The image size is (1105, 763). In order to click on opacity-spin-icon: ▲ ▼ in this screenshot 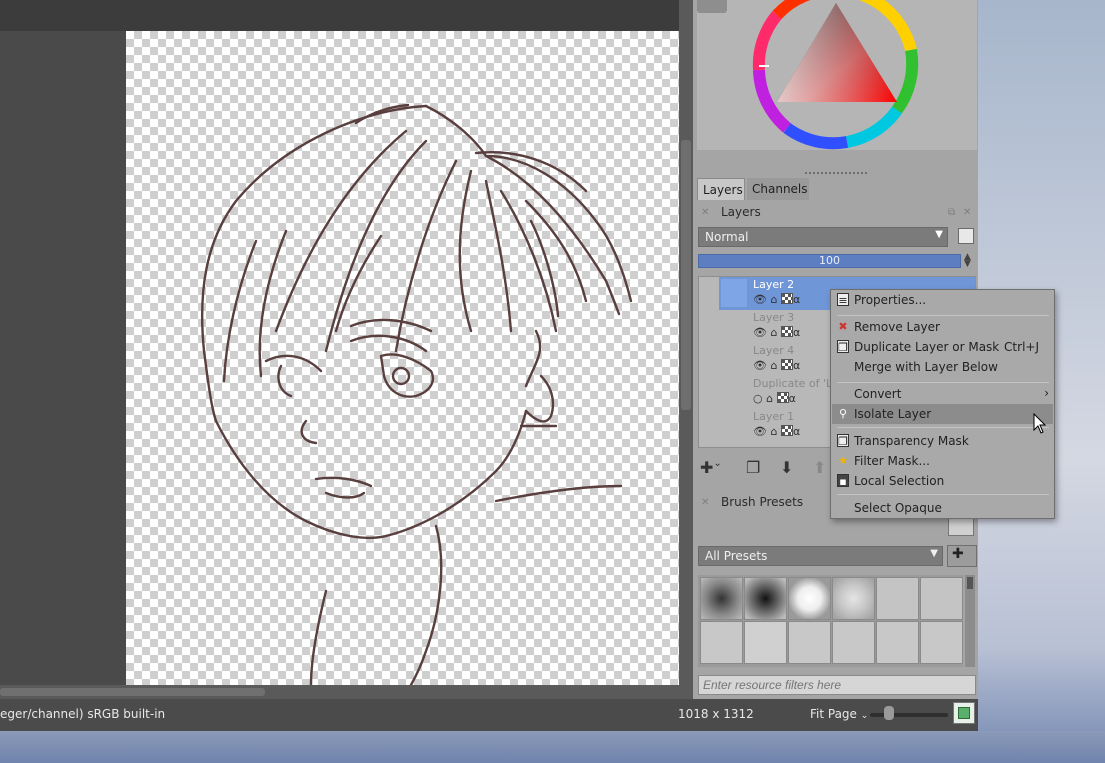, I will do `click(967, 261)`.